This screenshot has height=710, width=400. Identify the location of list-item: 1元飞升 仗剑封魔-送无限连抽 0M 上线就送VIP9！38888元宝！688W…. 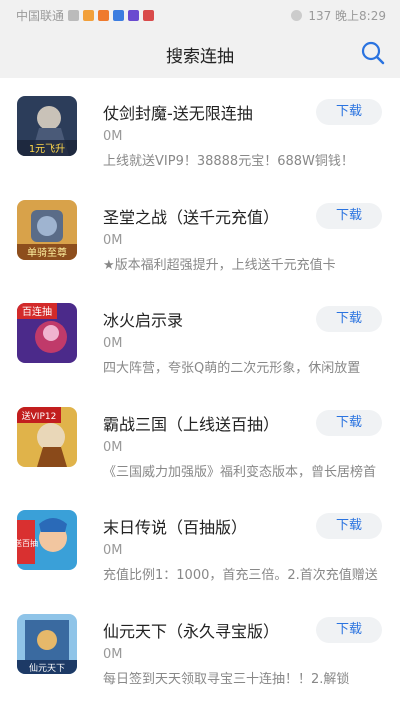
(200, 130).